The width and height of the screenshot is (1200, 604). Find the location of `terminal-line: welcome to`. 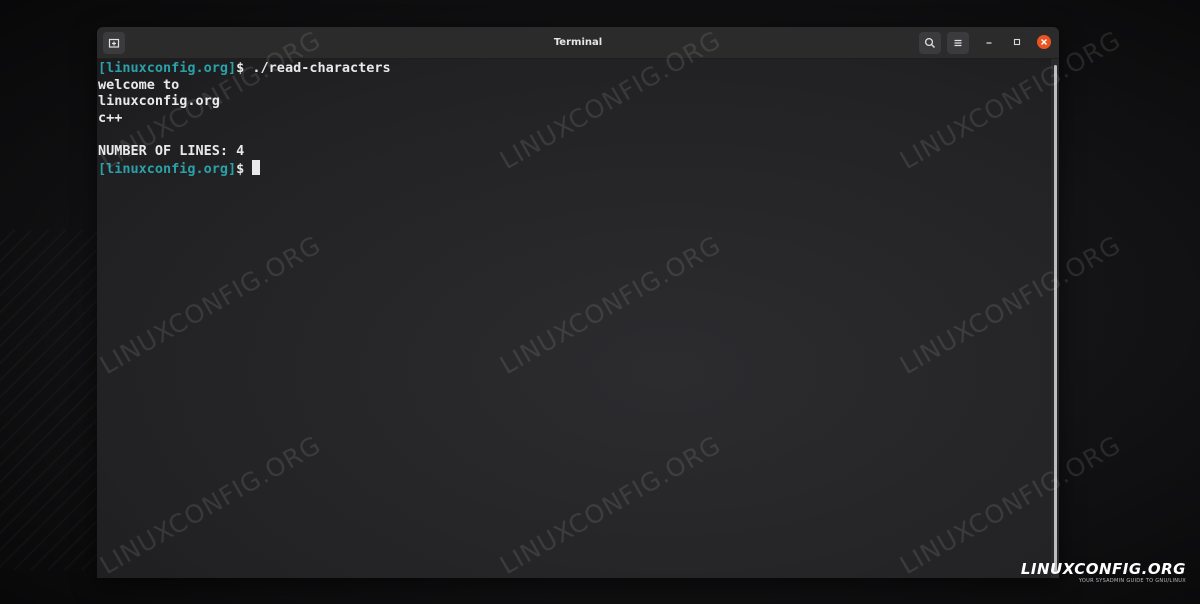

terminal-line: welcome to is located at coordinates (244, 85).